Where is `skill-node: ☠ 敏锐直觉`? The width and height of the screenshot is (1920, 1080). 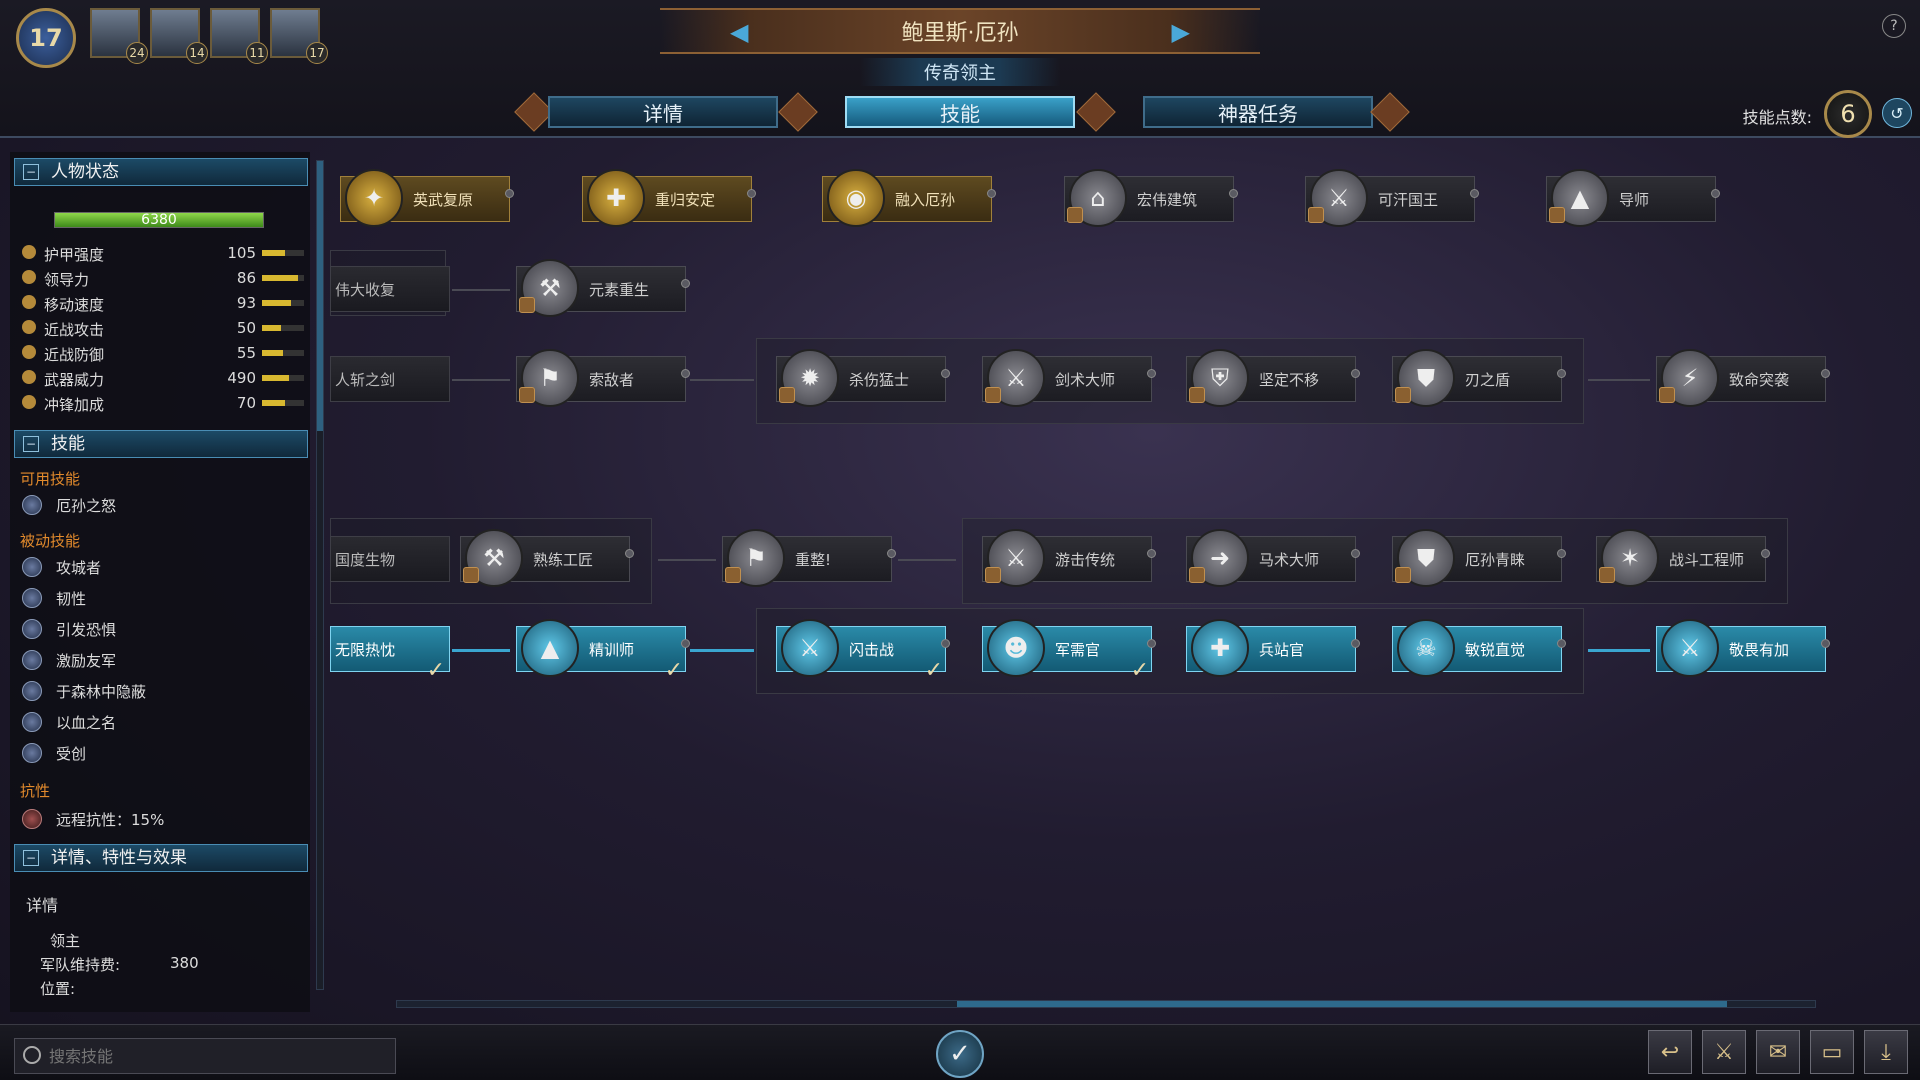
skill-node: ☠ 敏锐直觉 is located at coordinates (1479, 648).